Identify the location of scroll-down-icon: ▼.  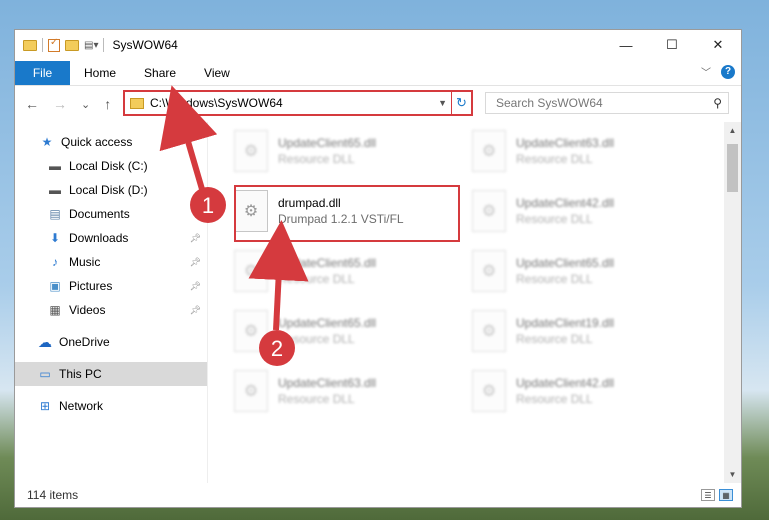
(732, 474).